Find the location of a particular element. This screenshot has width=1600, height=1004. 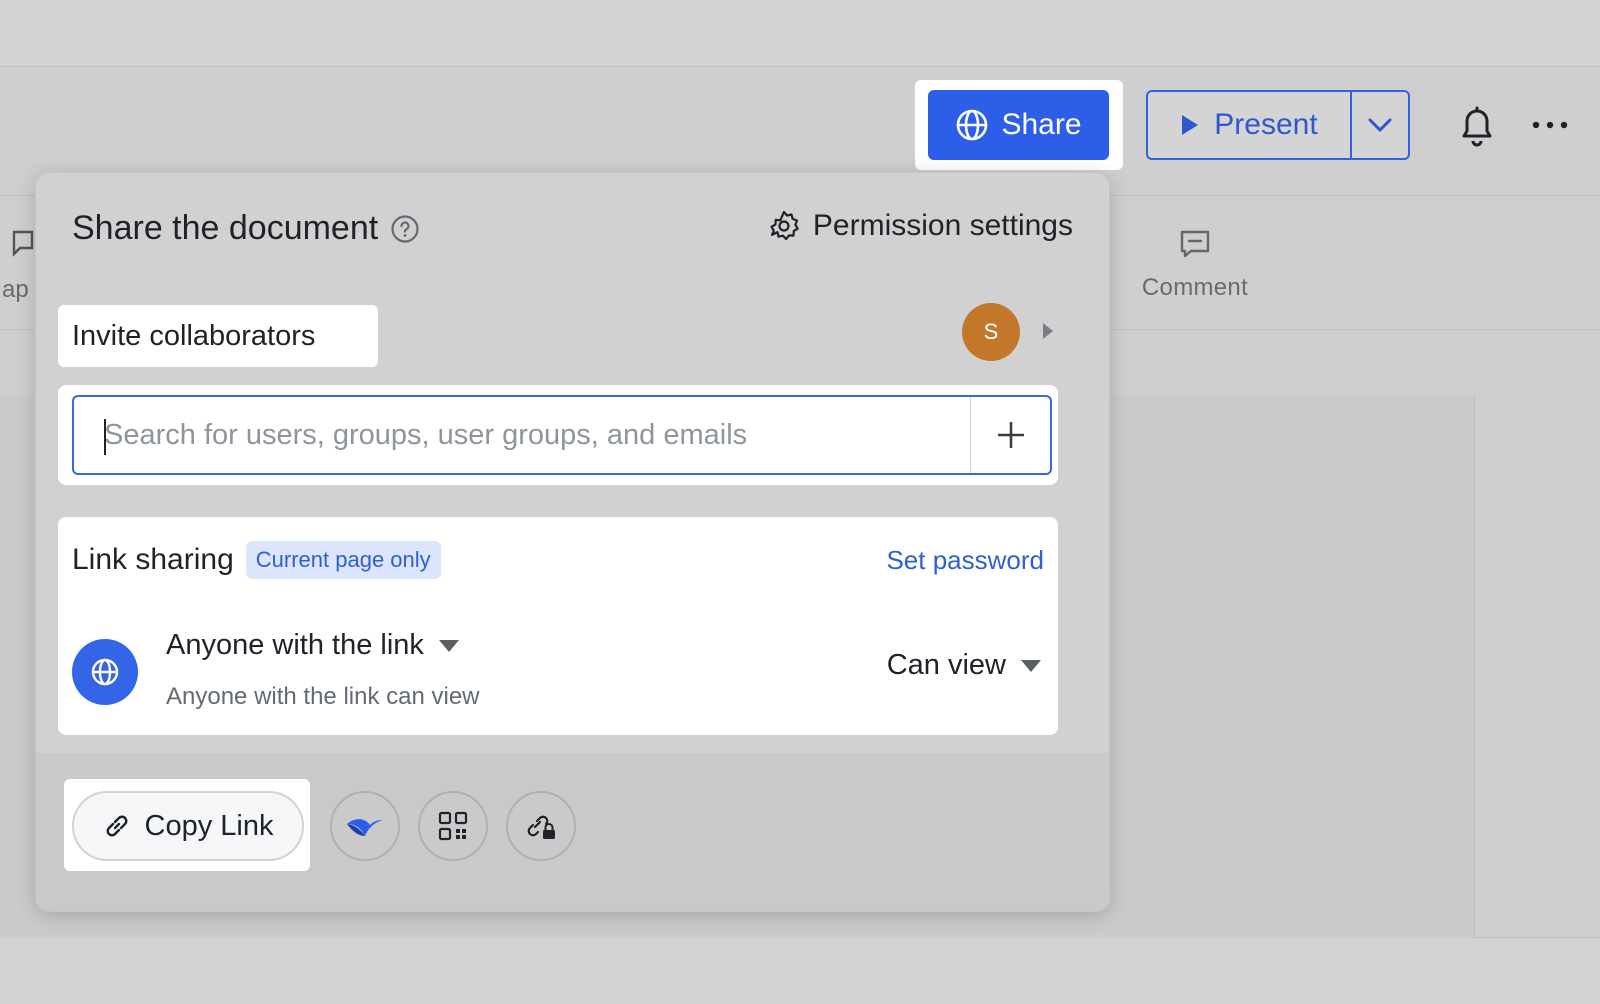

link-lock-button is located at coordinates (541, 826).